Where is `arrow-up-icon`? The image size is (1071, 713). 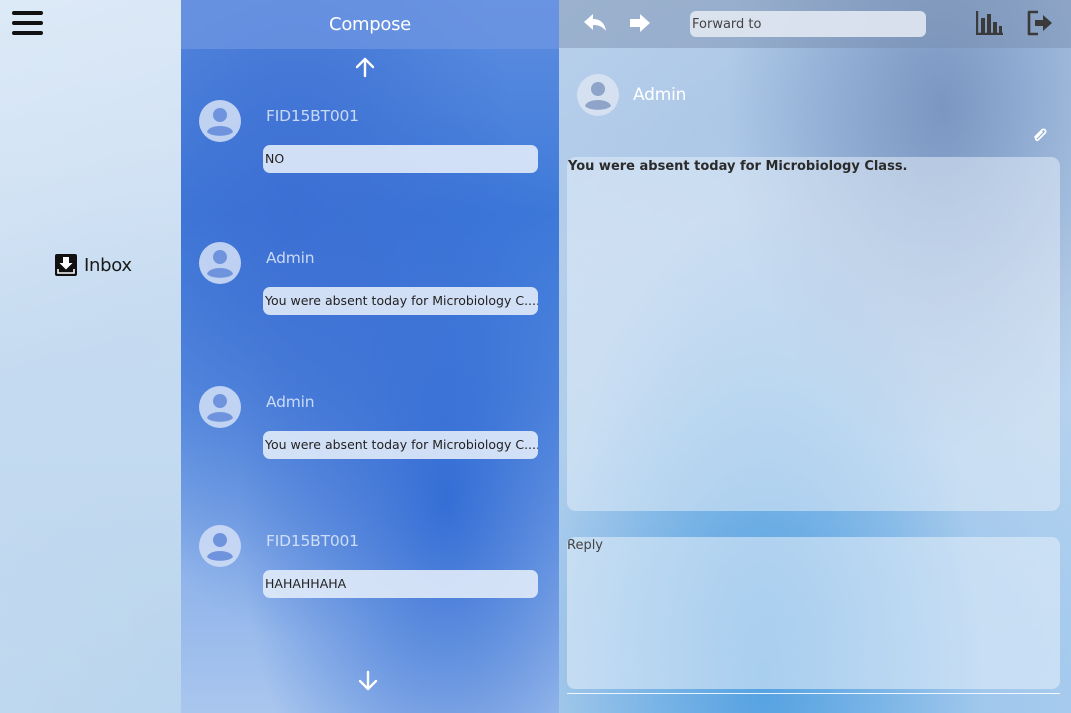 arrow-up-icon is located at coordinates (365, 67).